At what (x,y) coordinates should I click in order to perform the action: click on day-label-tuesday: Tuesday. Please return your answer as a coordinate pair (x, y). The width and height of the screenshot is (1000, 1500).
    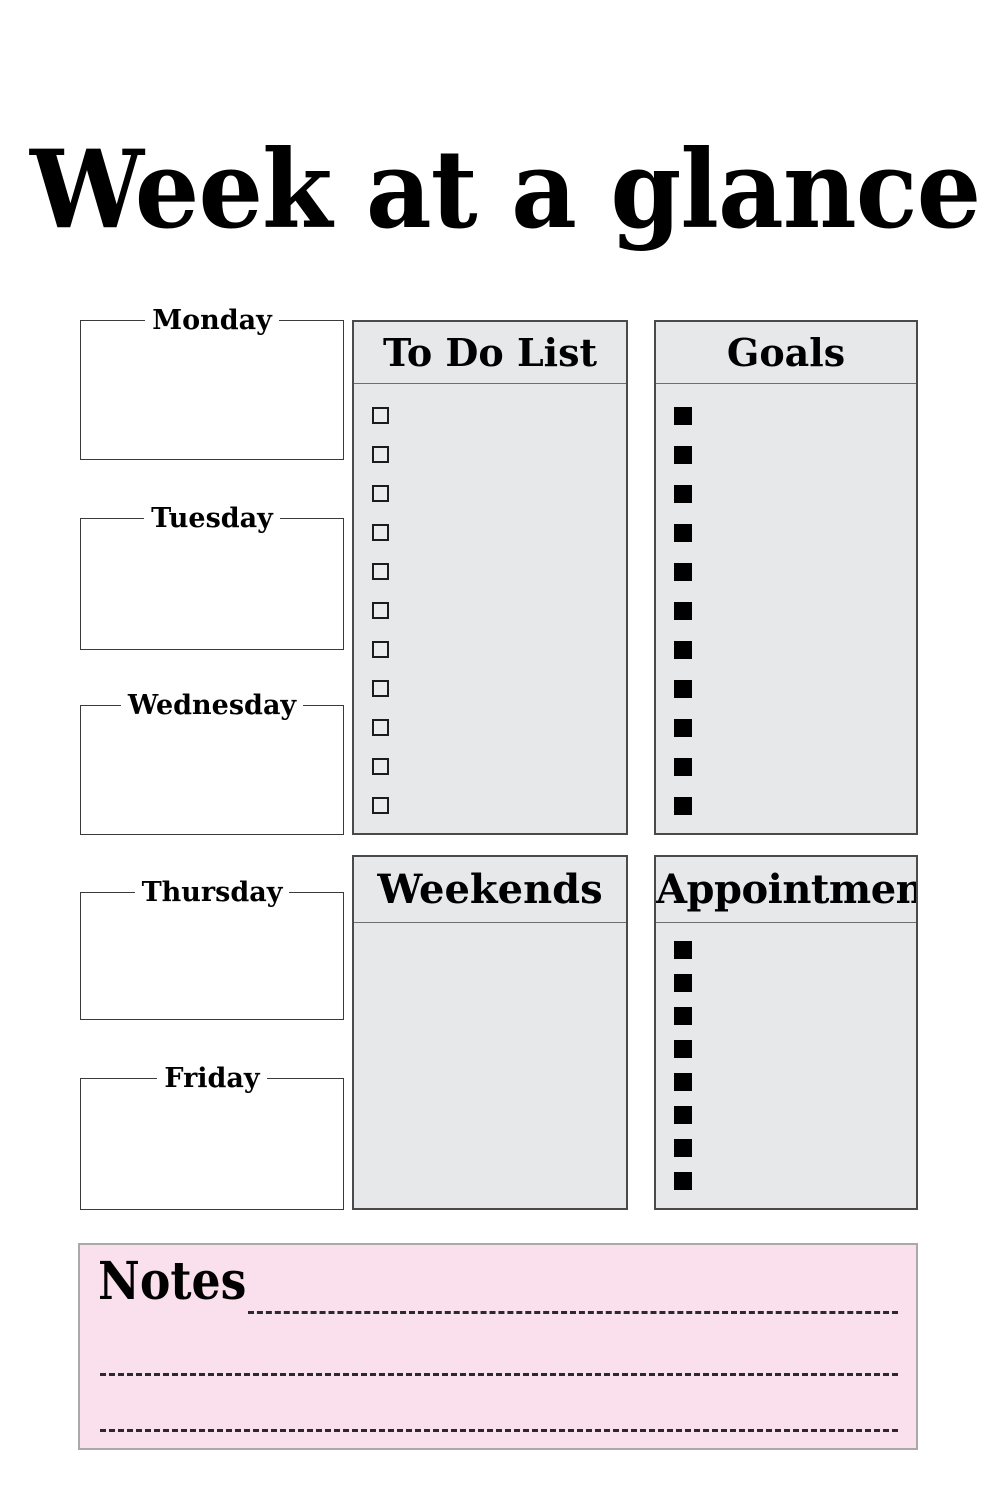
    Looking at the image, I should click on (212, 518).